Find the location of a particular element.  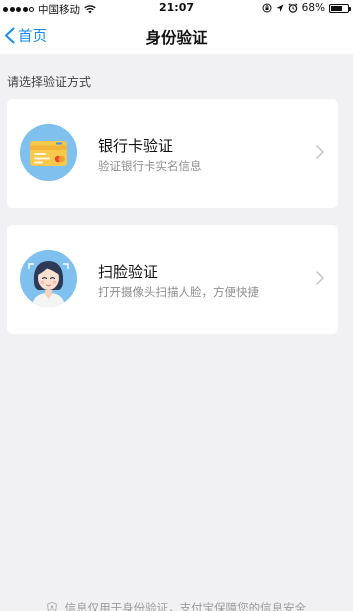

battery-percent: 68% is located at coordinates (313, 8).